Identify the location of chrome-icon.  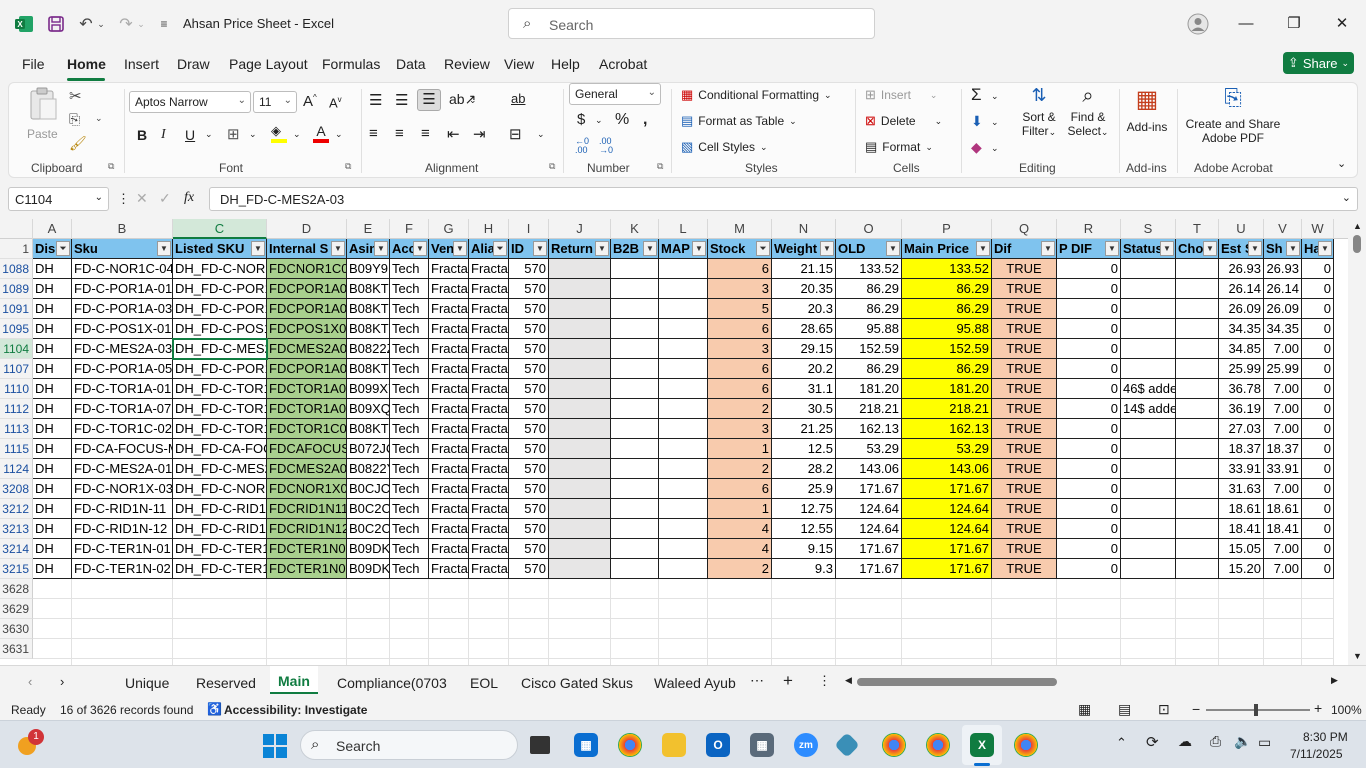
(630, 745).